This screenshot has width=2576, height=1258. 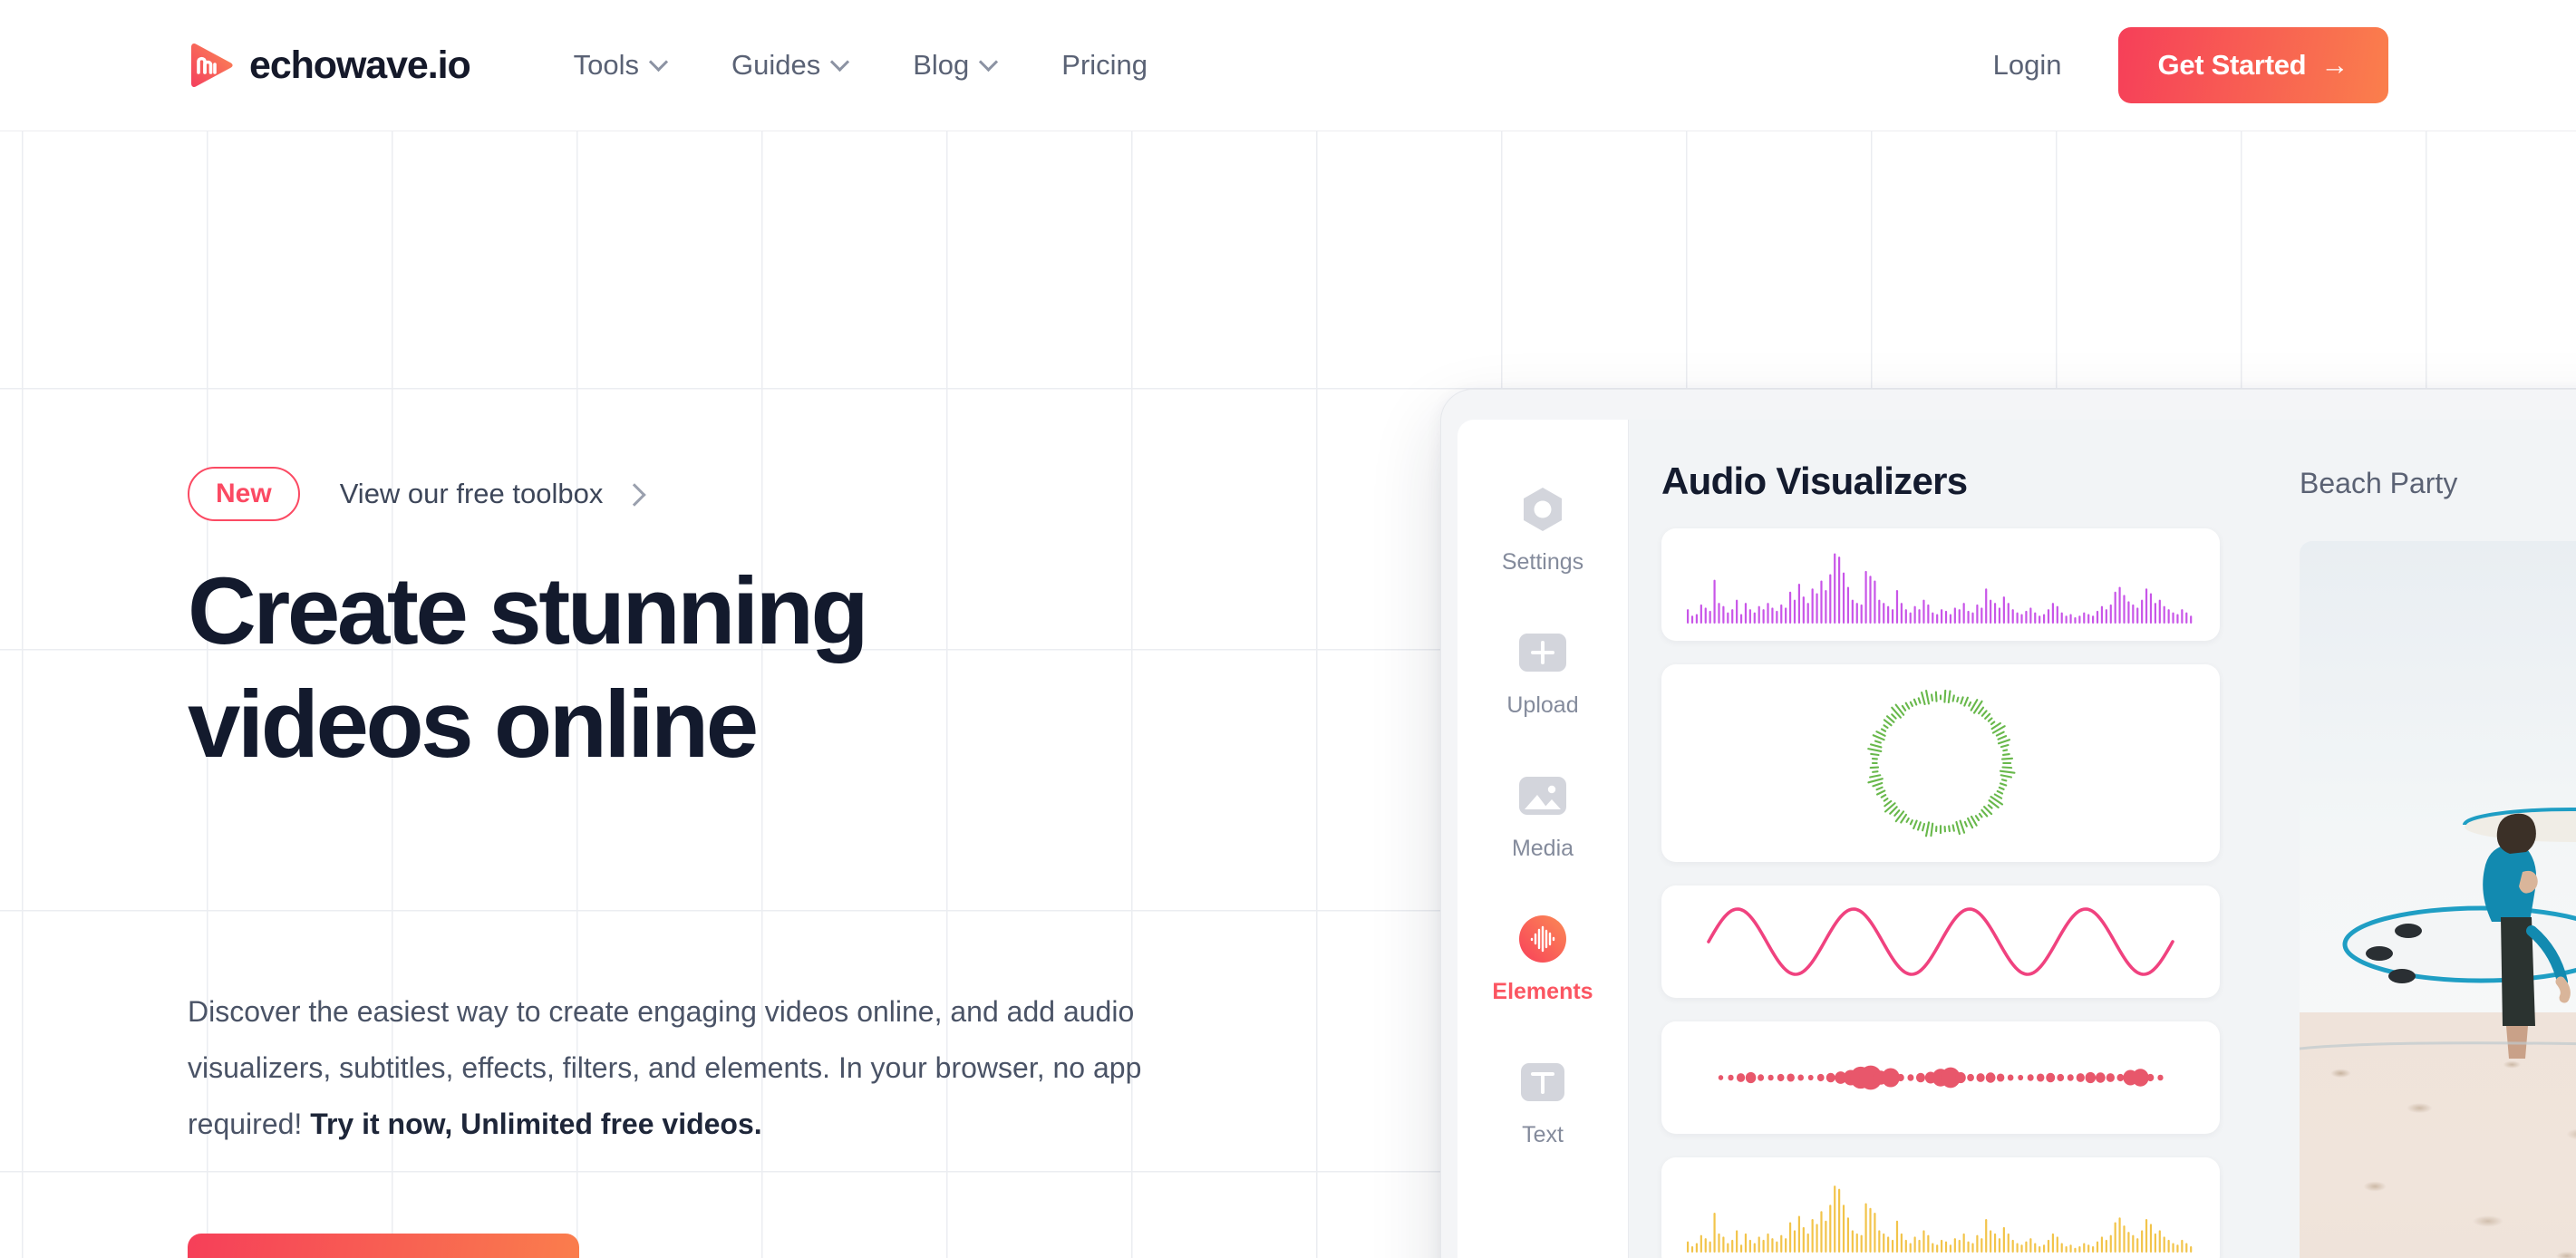 I want to click on visualizer-card-dots-row-red, so click(x=1940, y=1078).